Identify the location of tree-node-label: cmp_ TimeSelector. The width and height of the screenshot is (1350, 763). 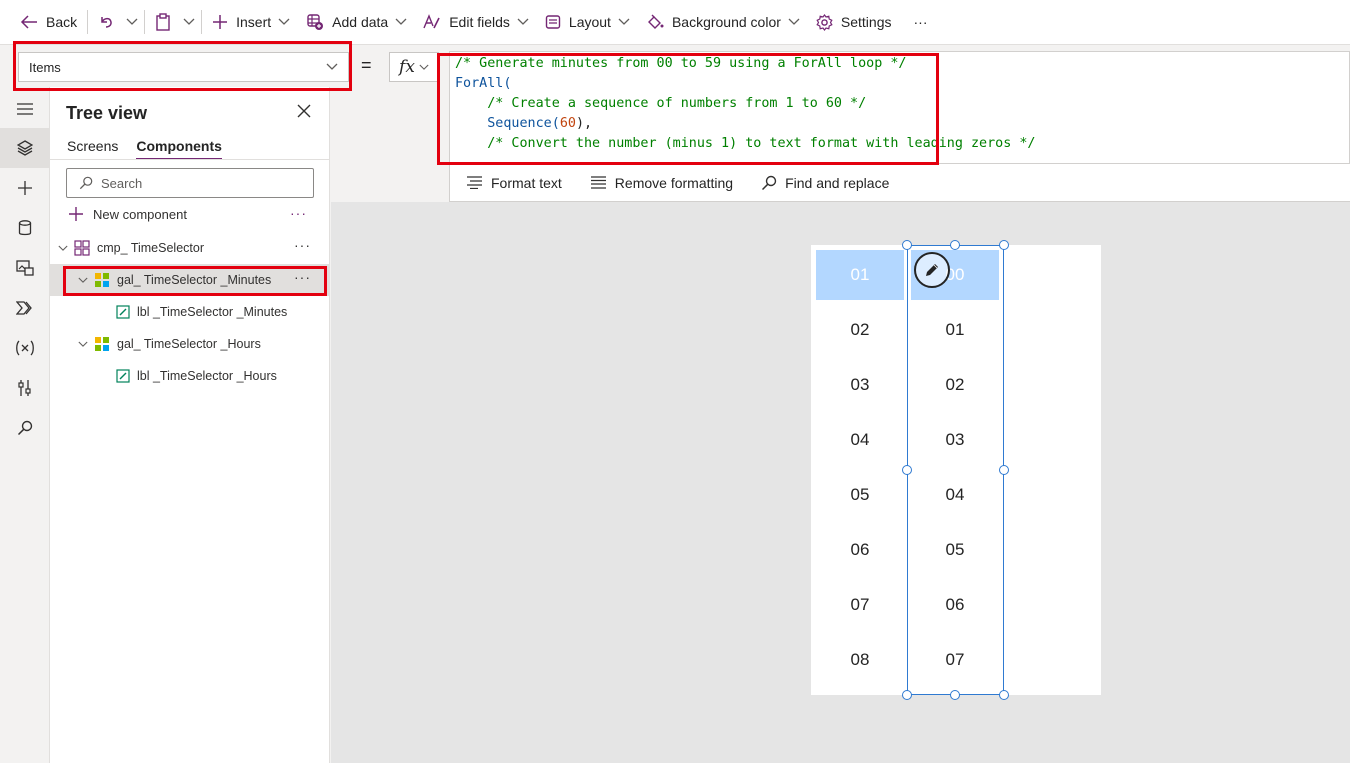
(150, 248).